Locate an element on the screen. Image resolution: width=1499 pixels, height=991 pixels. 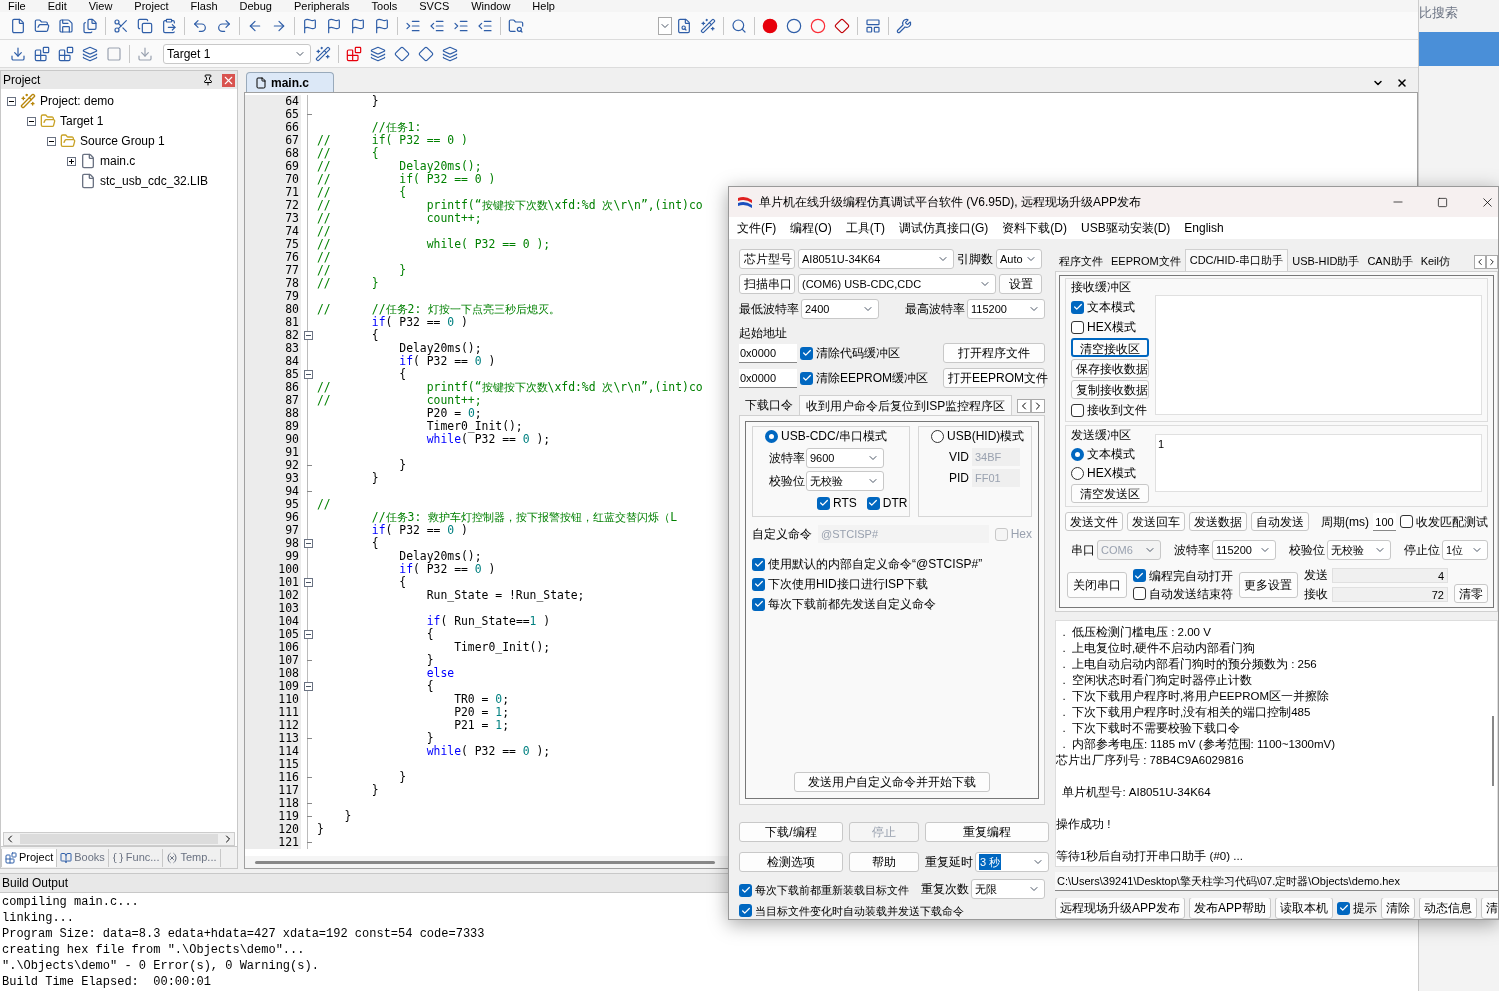
line-number: 118 is located at coordinates (273, 803).